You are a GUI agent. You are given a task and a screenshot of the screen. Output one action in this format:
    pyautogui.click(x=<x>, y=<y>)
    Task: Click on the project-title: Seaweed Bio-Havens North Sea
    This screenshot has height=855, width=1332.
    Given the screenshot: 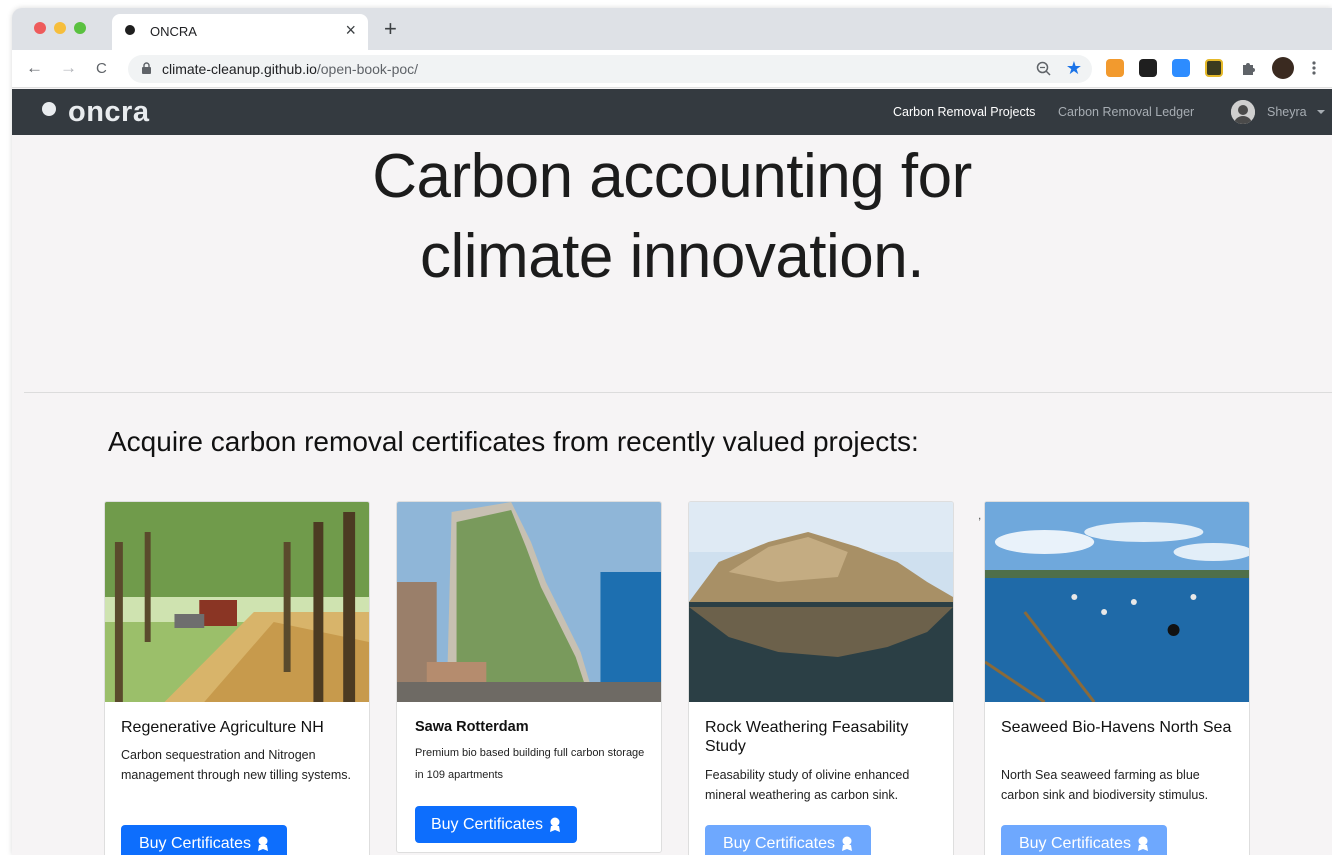 What is the action you would take?
    pyautogui.click(x=1116, y=727)
    